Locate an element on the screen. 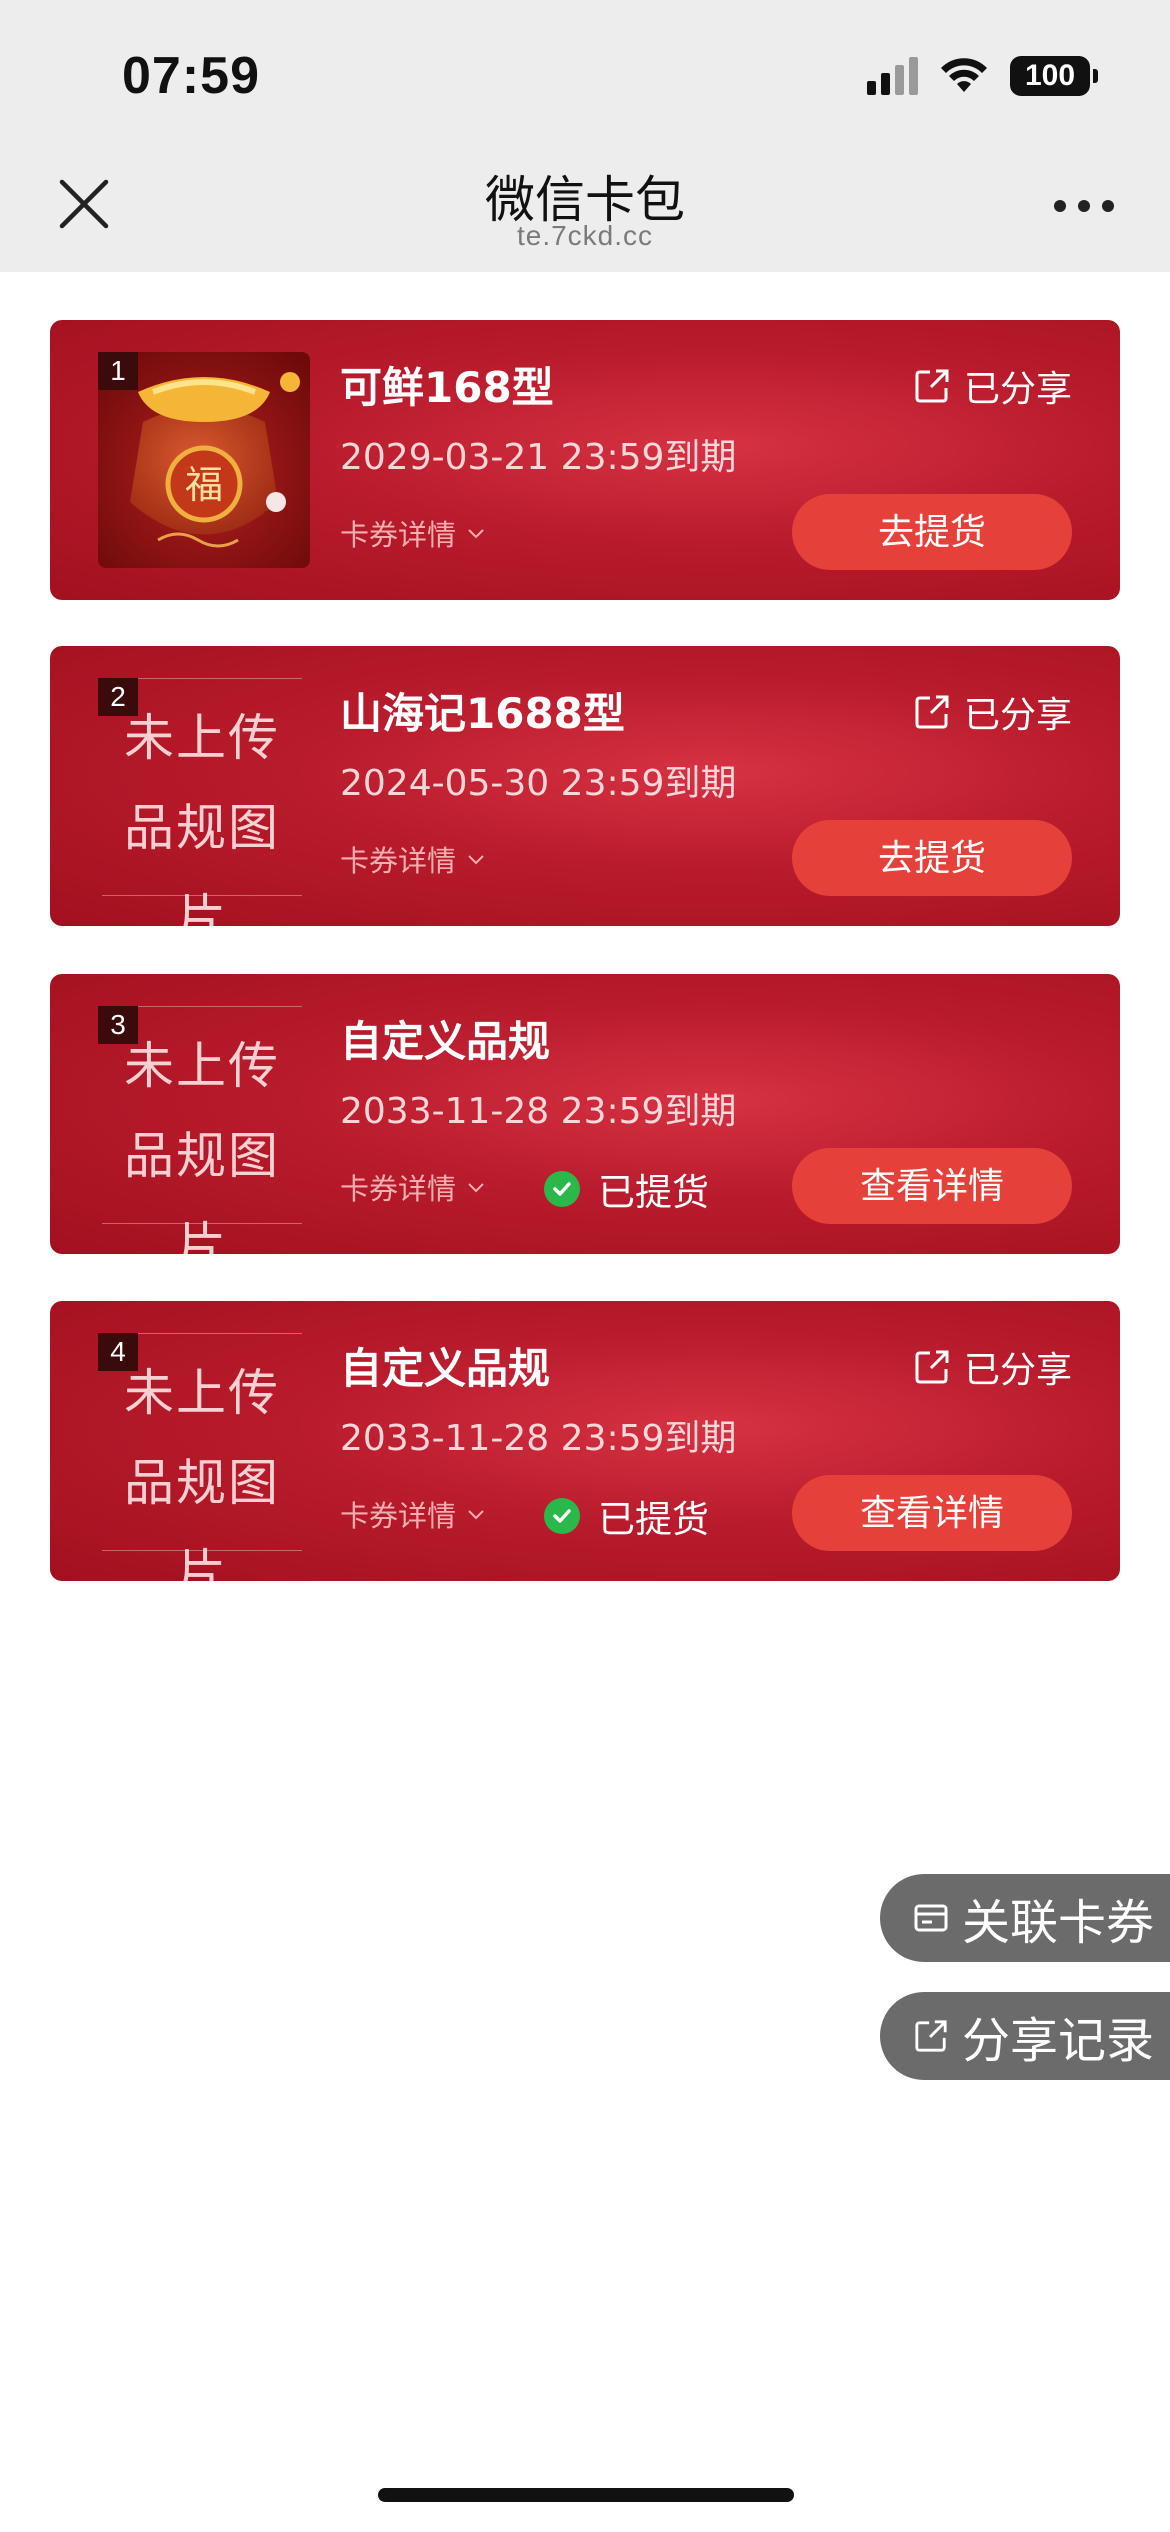  share-records-button: 分享记录 is located at coordinates (1025, 2036).